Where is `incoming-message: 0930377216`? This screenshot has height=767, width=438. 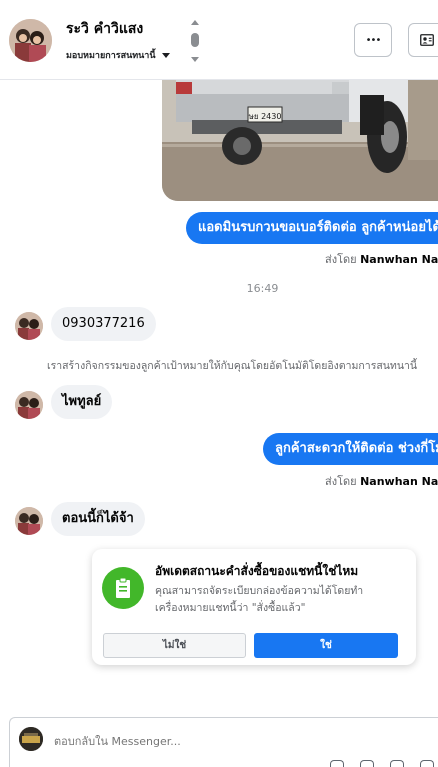
incoming-message: 0930377216 is located at coordinates (103, 324).